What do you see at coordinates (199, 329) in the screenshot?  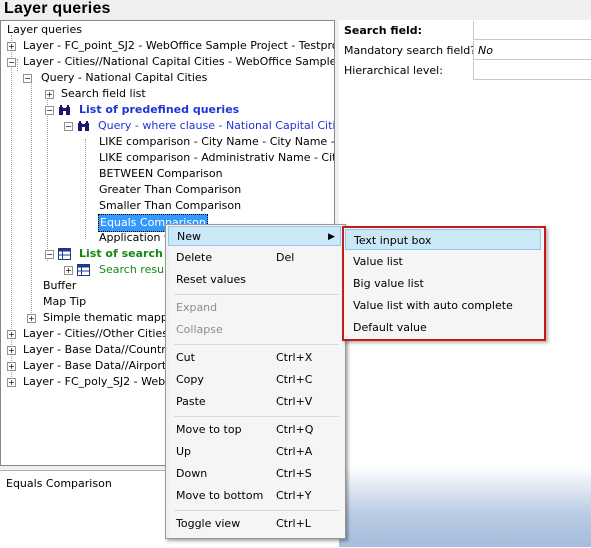 I see `menu-item-collapse: Collapse` at bounding box center [199, 329].